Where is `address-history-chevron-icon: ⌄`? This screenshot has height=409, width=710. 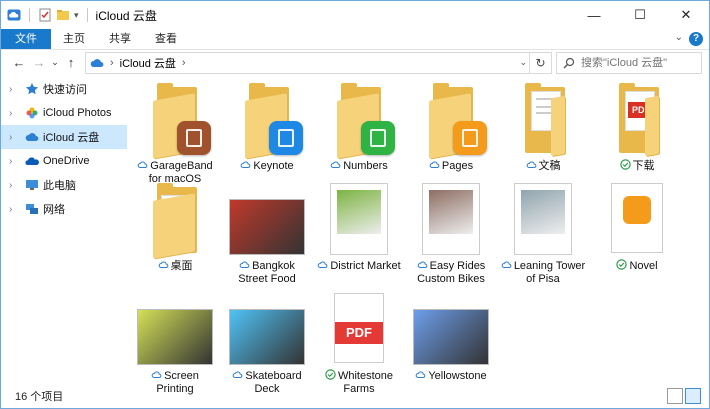
address-history-chevron-icon: ⌄ is located at coordinates (523, 62).